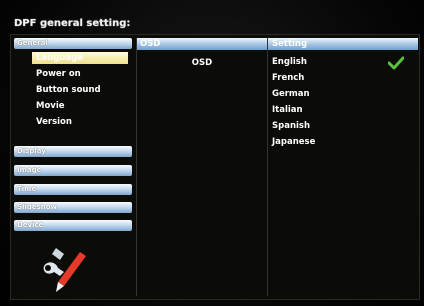  I want to click on submenu-item-osd: OSD, so click(202, 63).